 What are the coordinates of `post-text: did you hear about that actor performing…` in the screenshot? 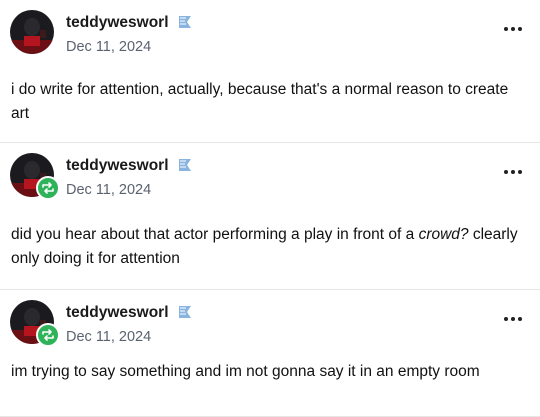 It's located at (265, 247).